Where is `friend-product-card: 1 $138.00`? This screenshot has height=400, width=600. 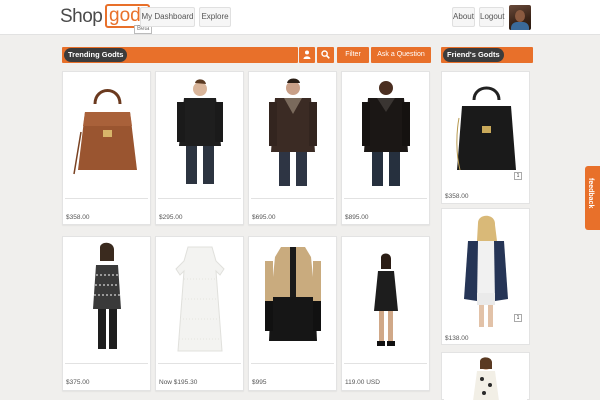
friend-product-card: 1 $138.00 is located at coordinates (485, 276).